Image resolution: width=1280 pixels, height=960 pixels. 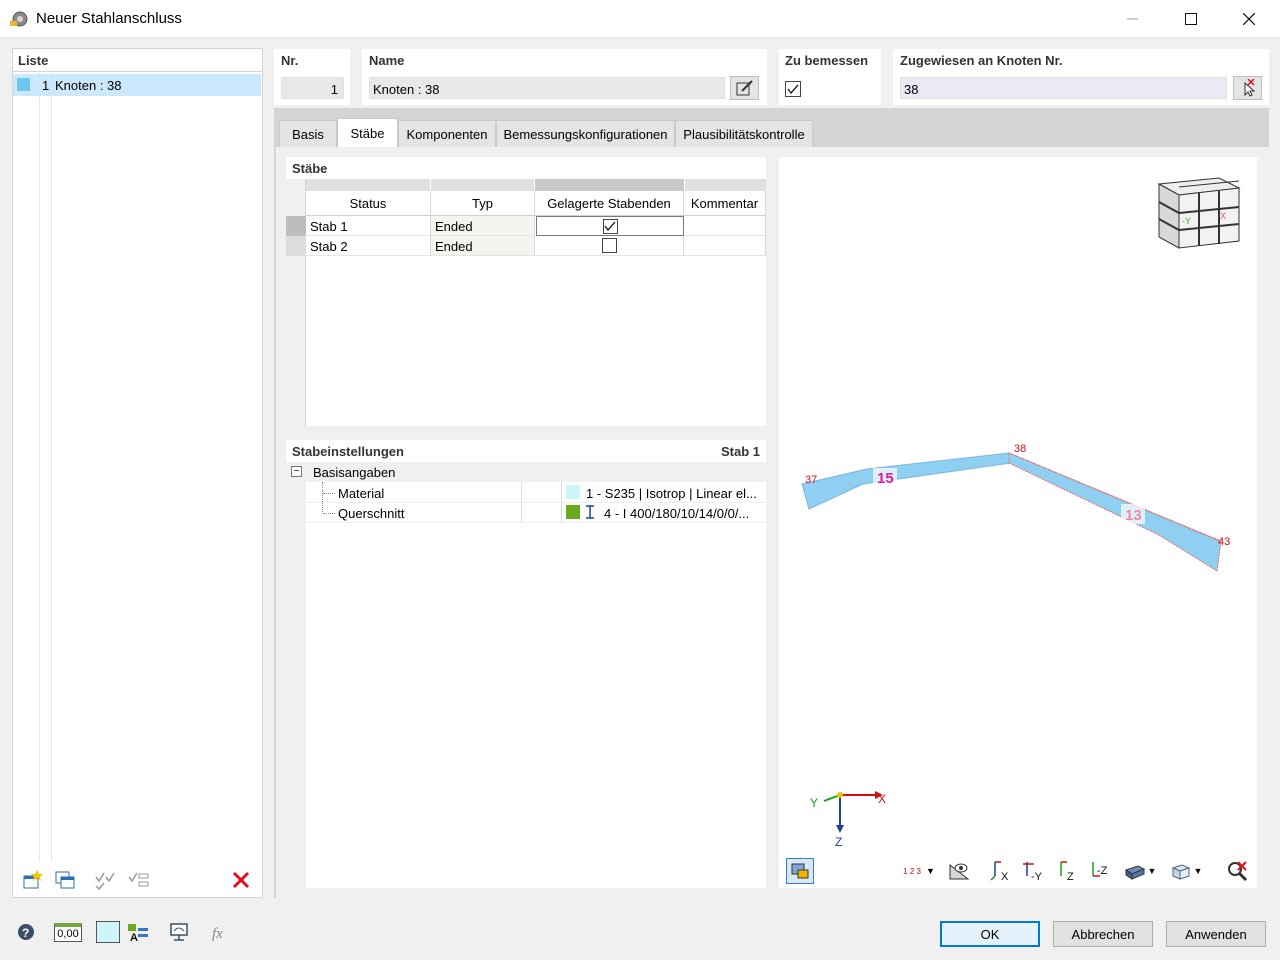 What do you see at coordinates (573, 512) in the screenshot?
I see `section-color-swatch` at bounding box center [573, 512].